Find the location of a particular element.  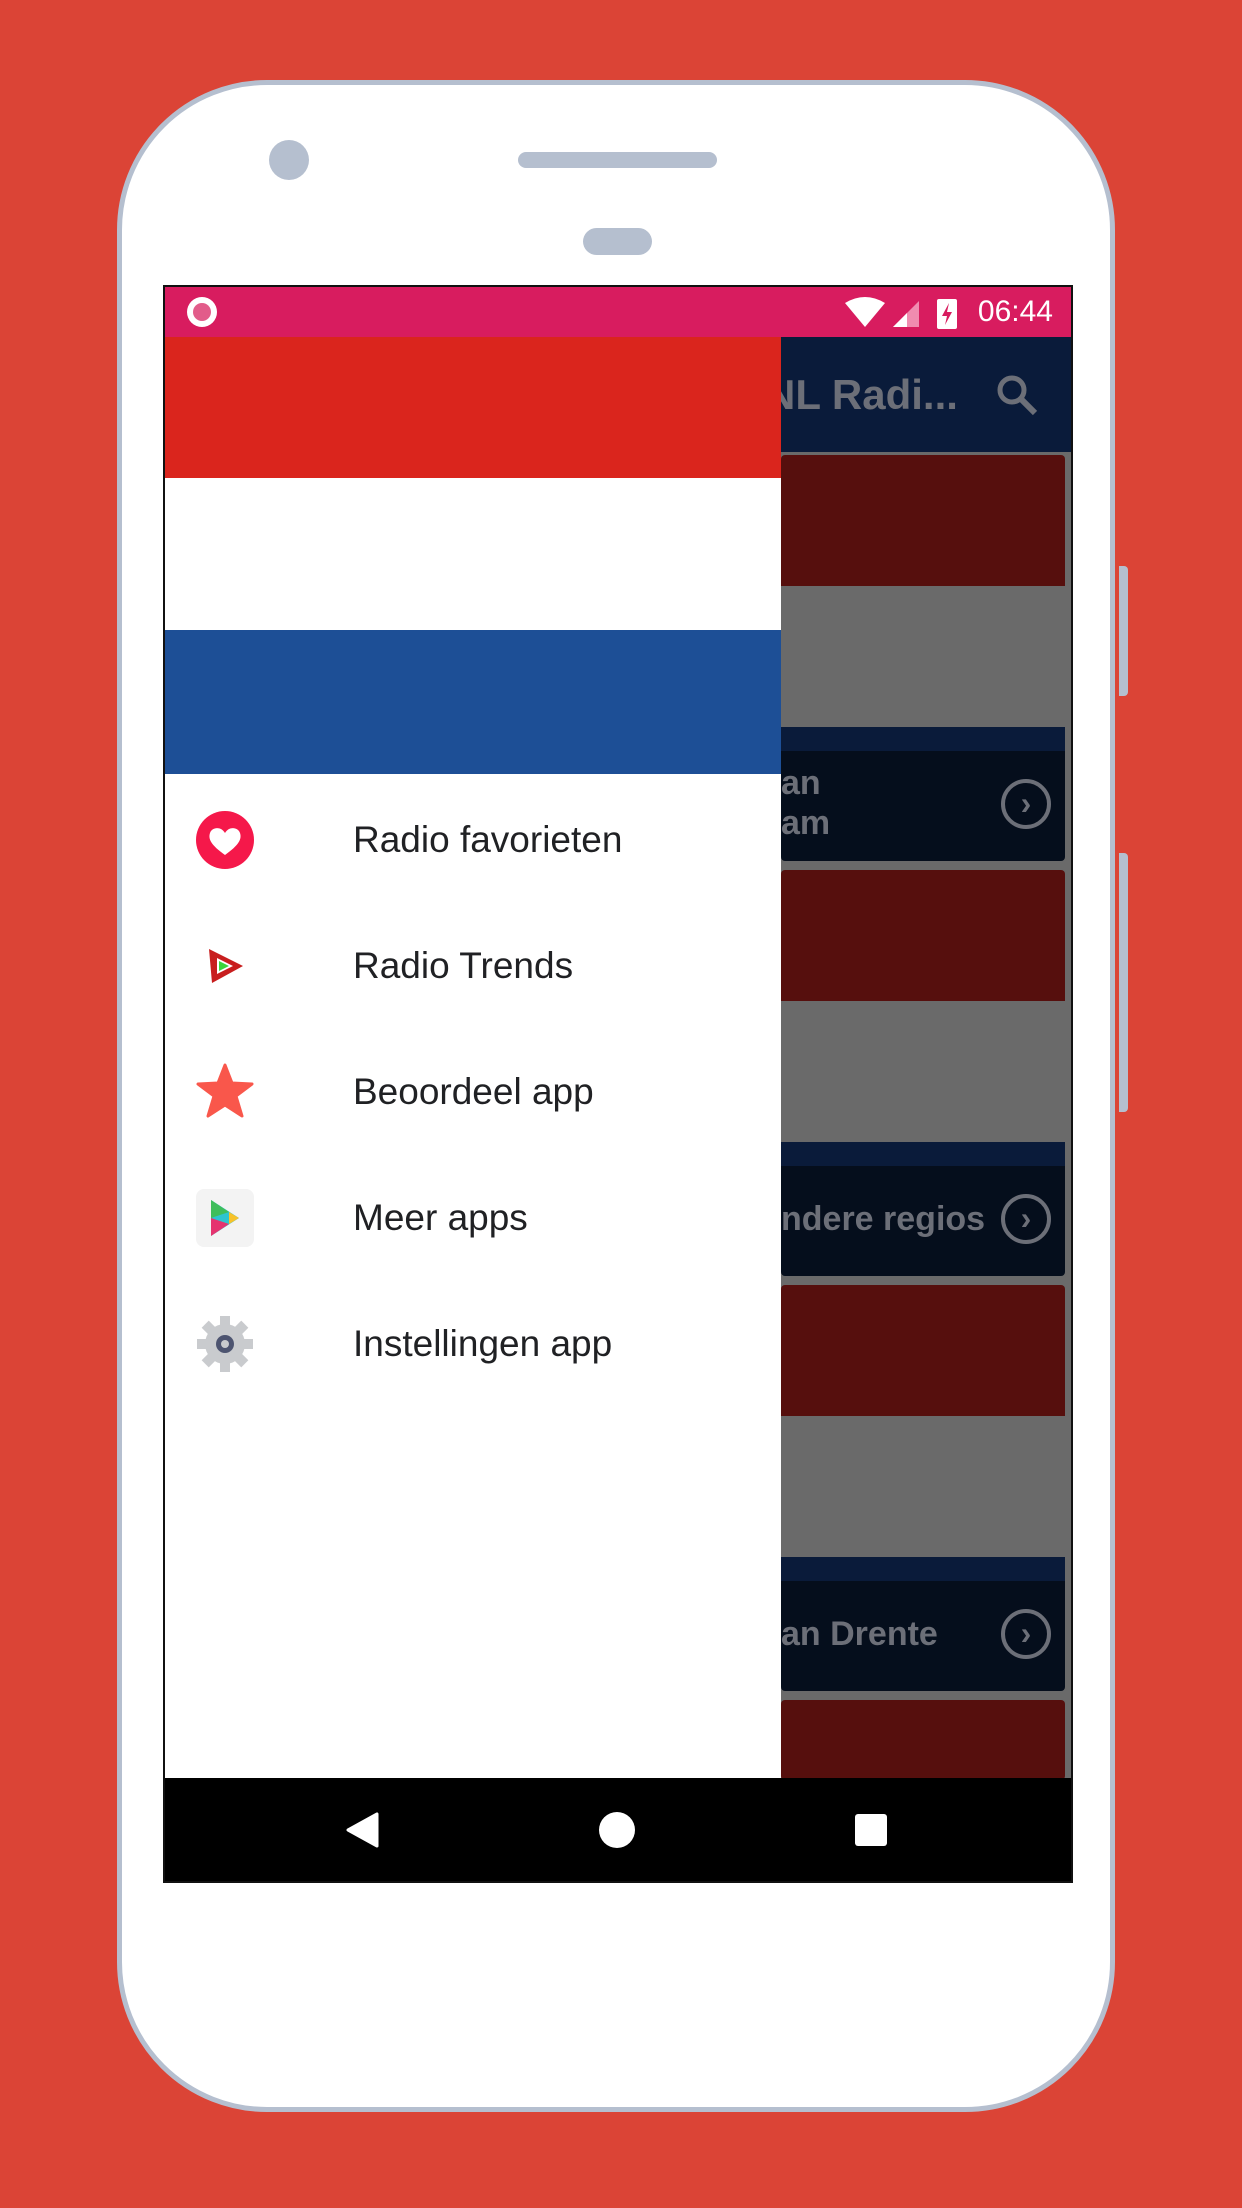

home-icon is located at coordinates (617, 1830).